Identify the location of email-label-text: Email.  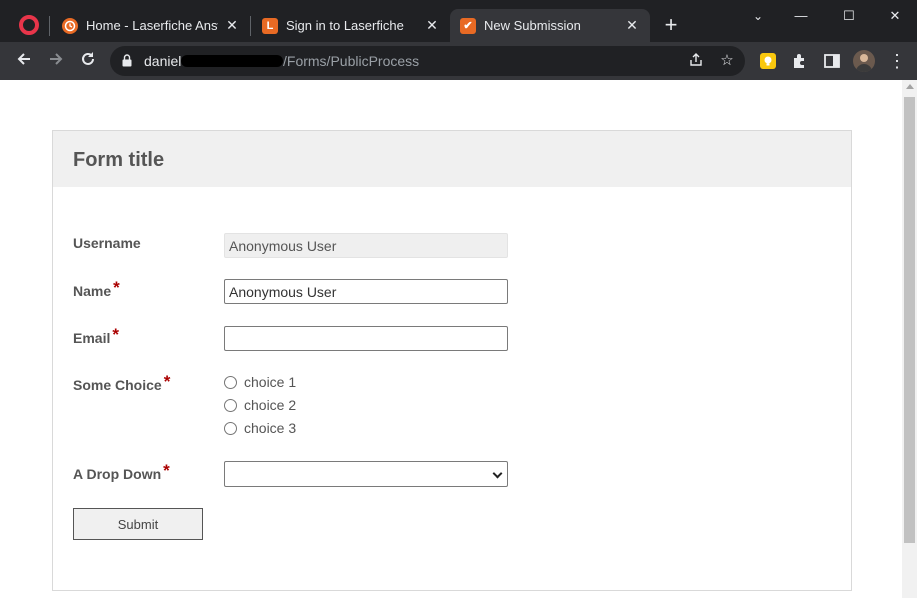
(92, 338).